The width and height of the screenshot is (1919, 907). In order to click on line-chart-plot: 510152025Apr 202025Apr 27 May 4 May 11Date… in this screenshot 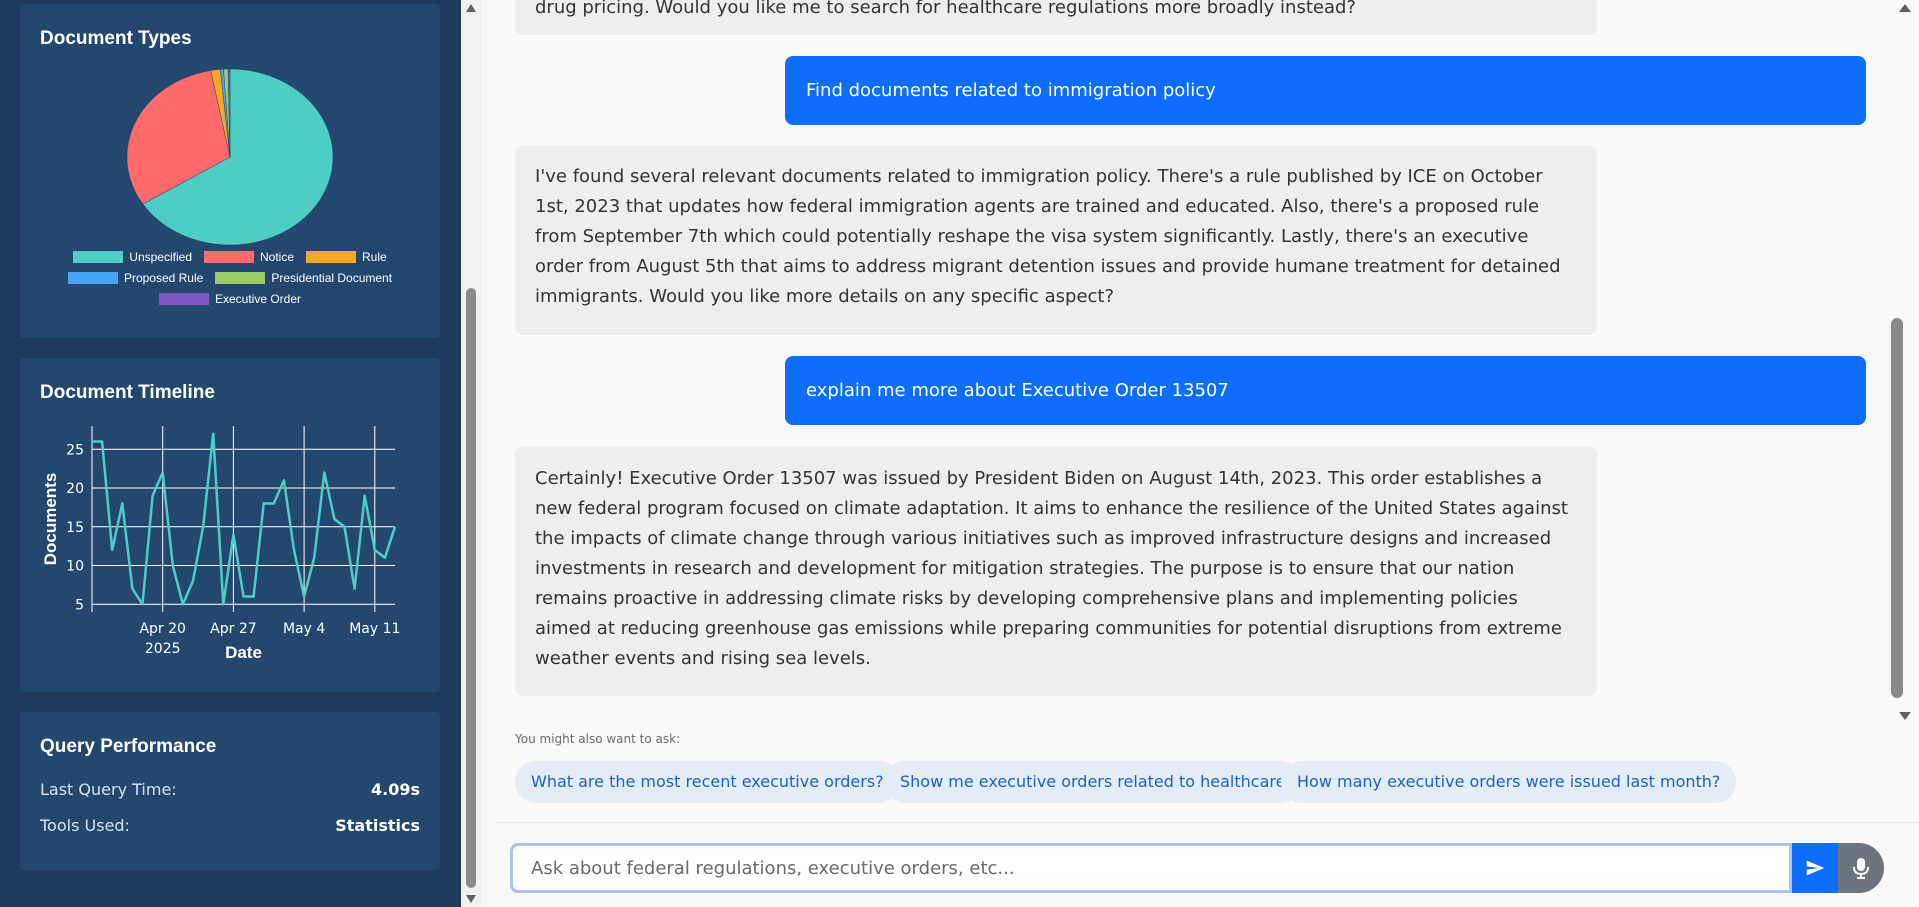, I will do `click(220, 544)`.